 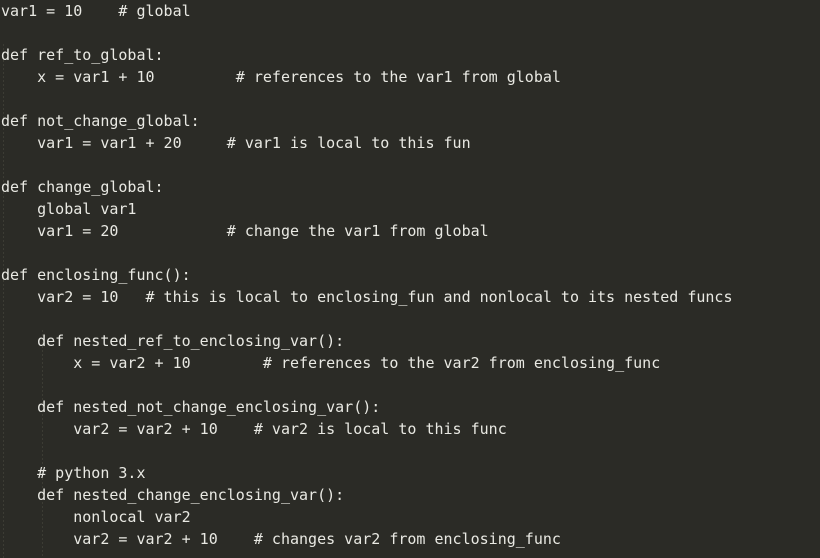 What do you see at coordinates (410, 231) in the screenshot?
I see `code-line: var1 = 20 # change the var1 from global` at bounding box center [410, 231].